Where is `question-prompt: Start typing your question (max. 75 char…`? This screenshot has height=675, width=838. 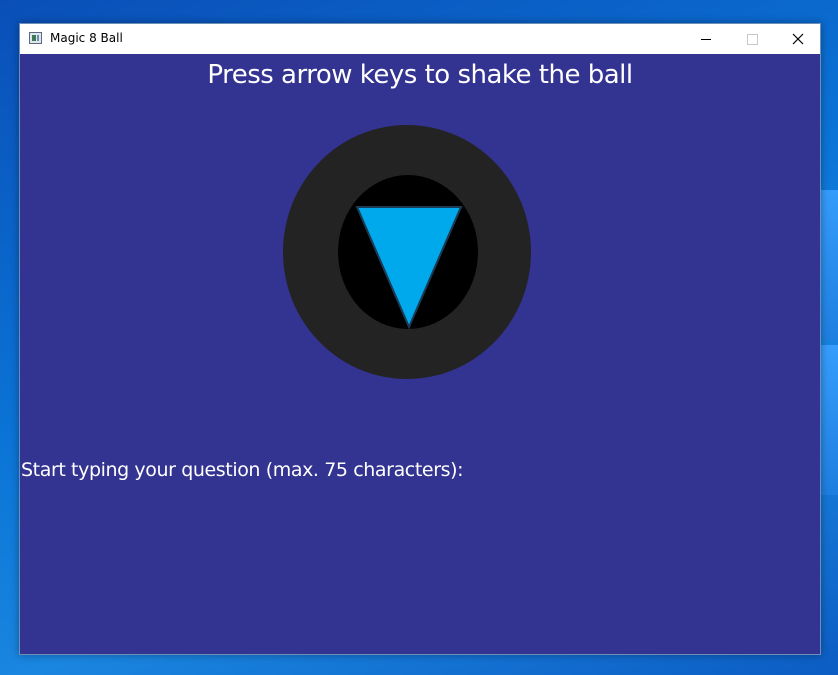
question-prompt: Start typing your question (max. 75 char… is located at coordinates (242, 470).